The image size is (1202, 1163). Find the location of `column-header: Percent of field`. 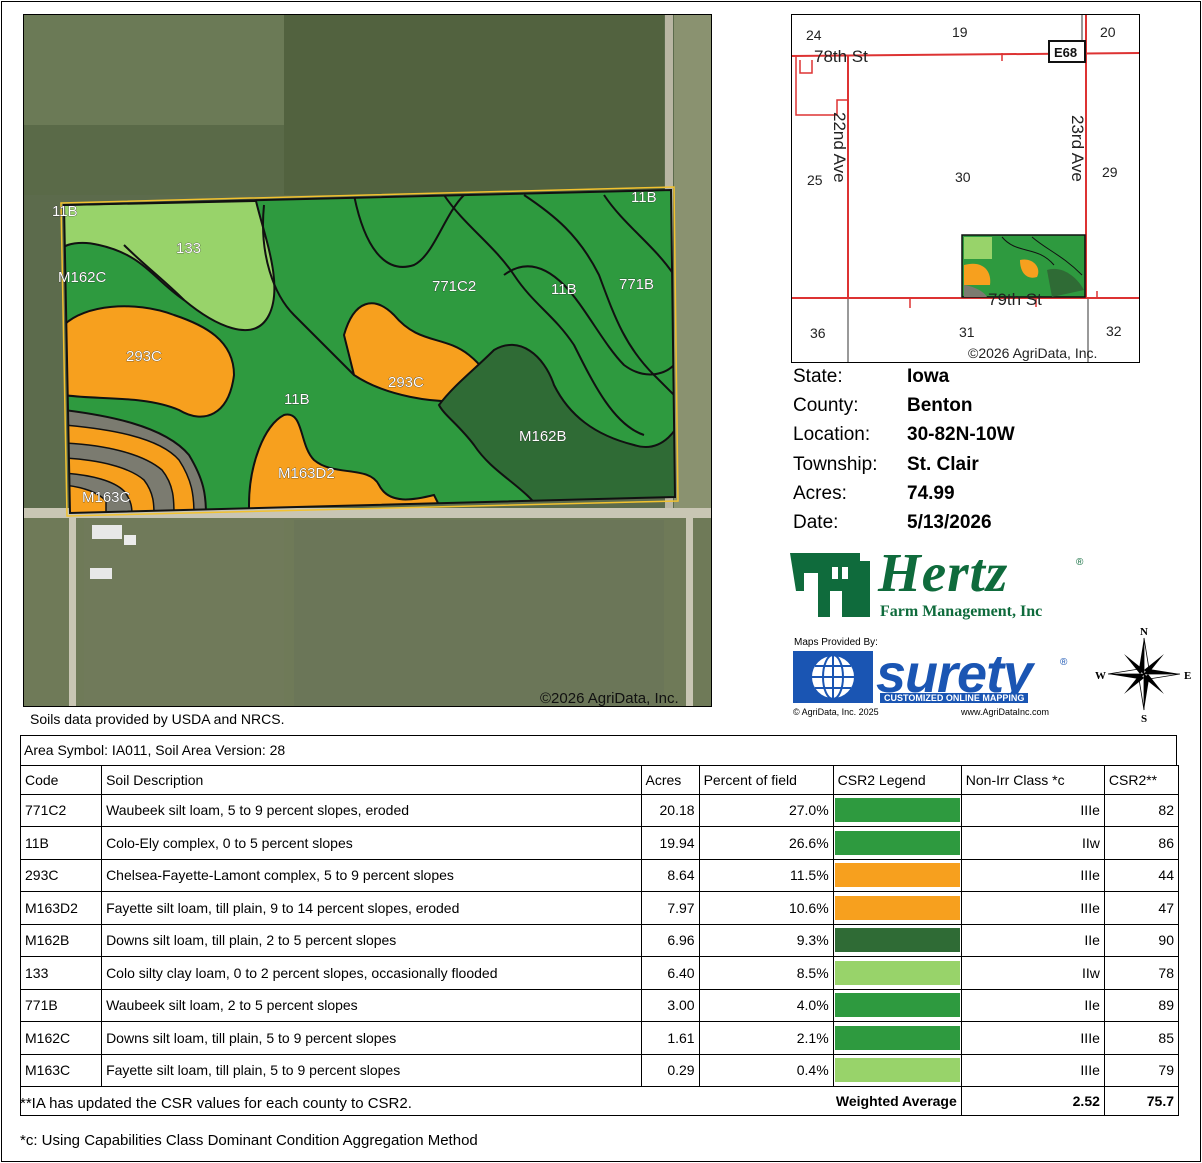

column-header: Percent of field is located at coordinates (766, 780).